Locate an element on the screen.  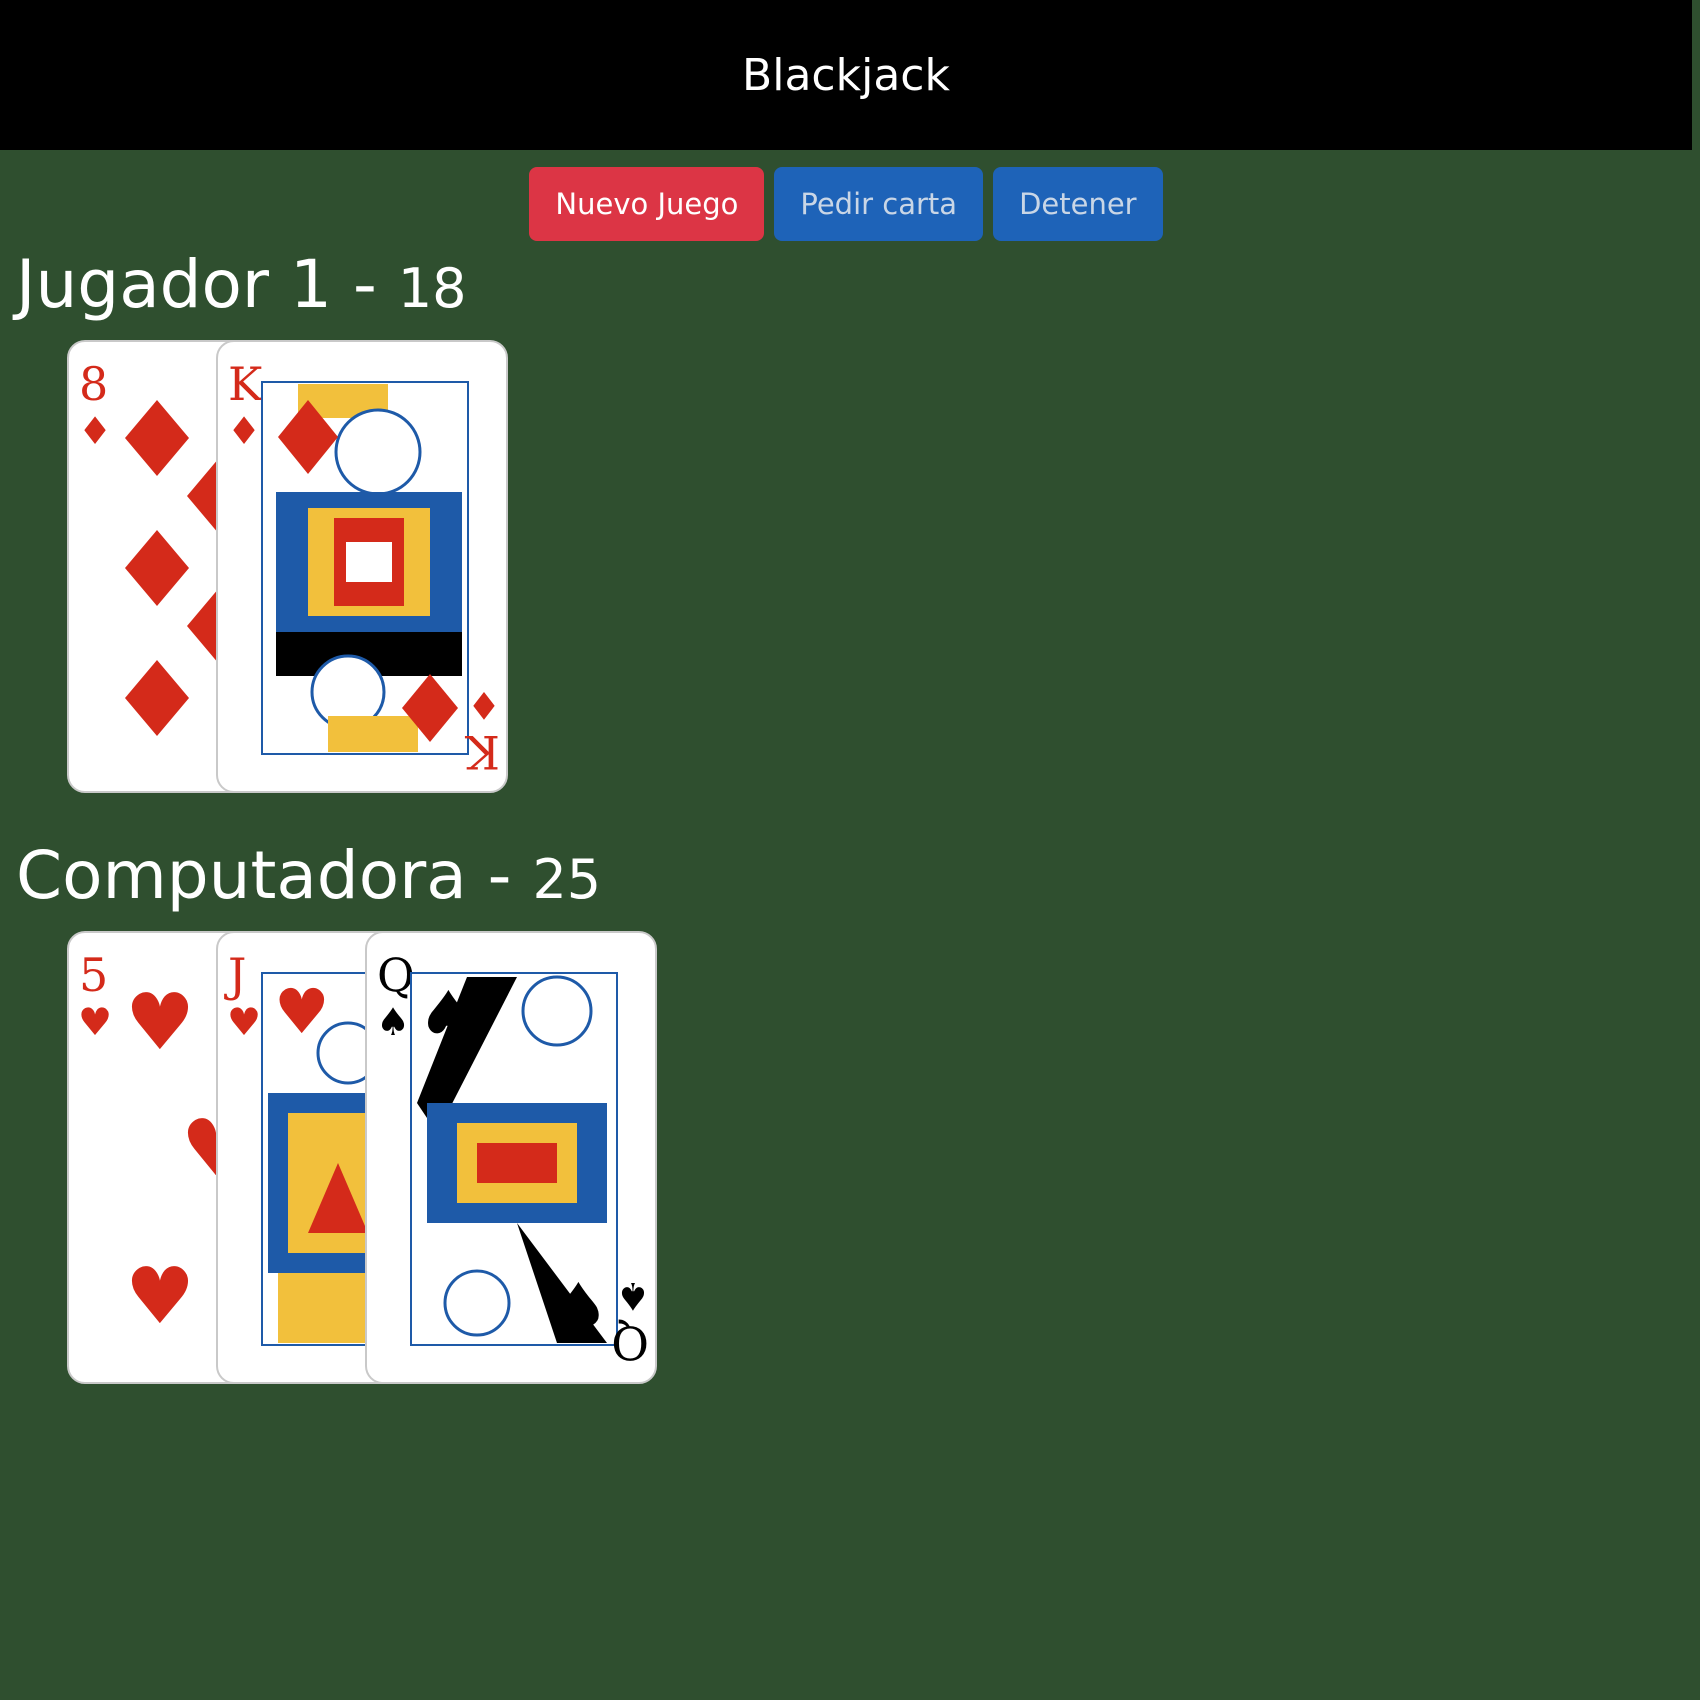
card-rank: J is located at coordinates (235, 975).